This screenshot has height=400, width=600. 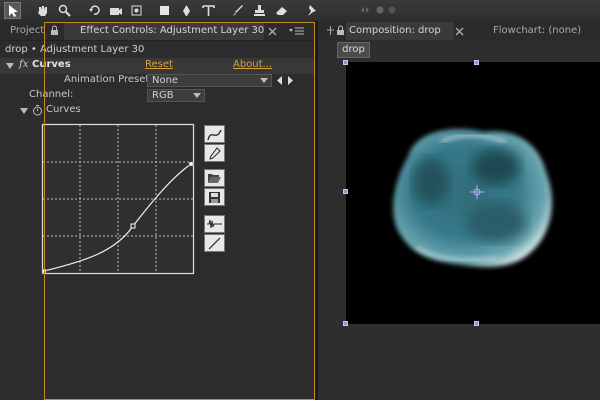 I want to click on curves-graph, so click(x=118, y=199).